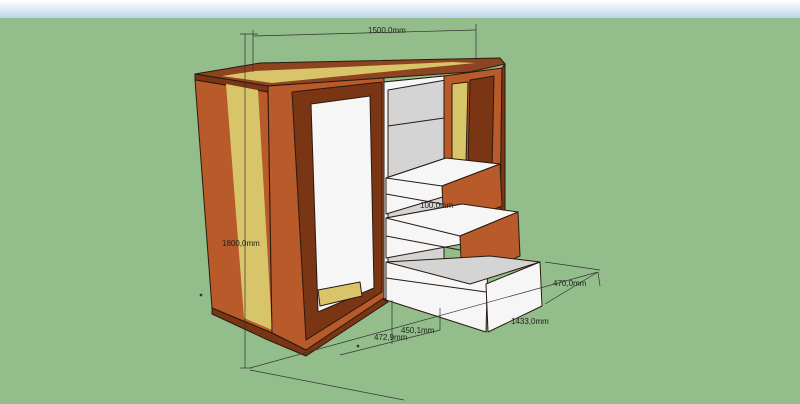  I want to click on sky-band, so click(400, 9).